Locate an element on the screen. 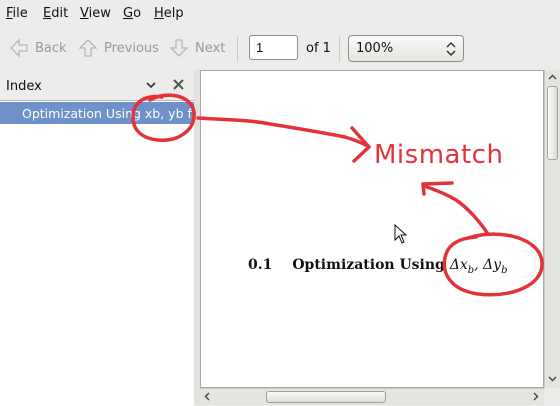 This screenshot has height=406, width=560. section-heading: 0.1 Optimization Using Δxb, Δyb is located at coordinates (377, 266).